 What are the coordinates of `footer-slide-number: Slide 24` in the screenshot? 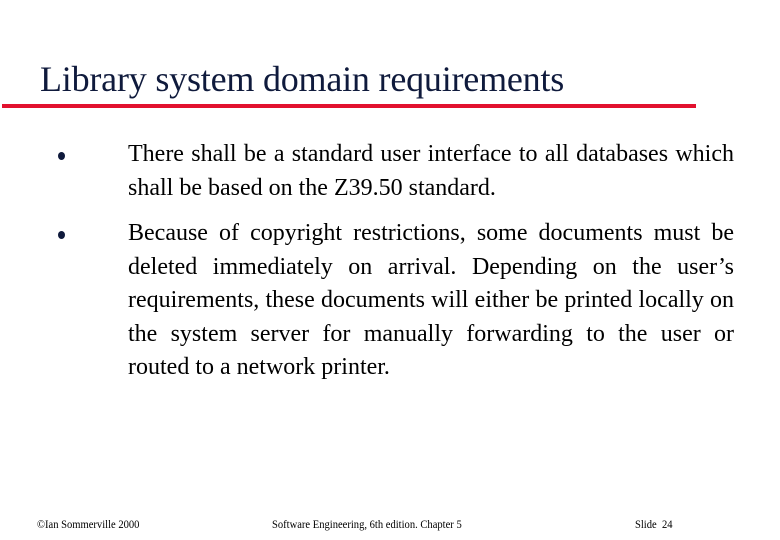 It's located at (654, 524).